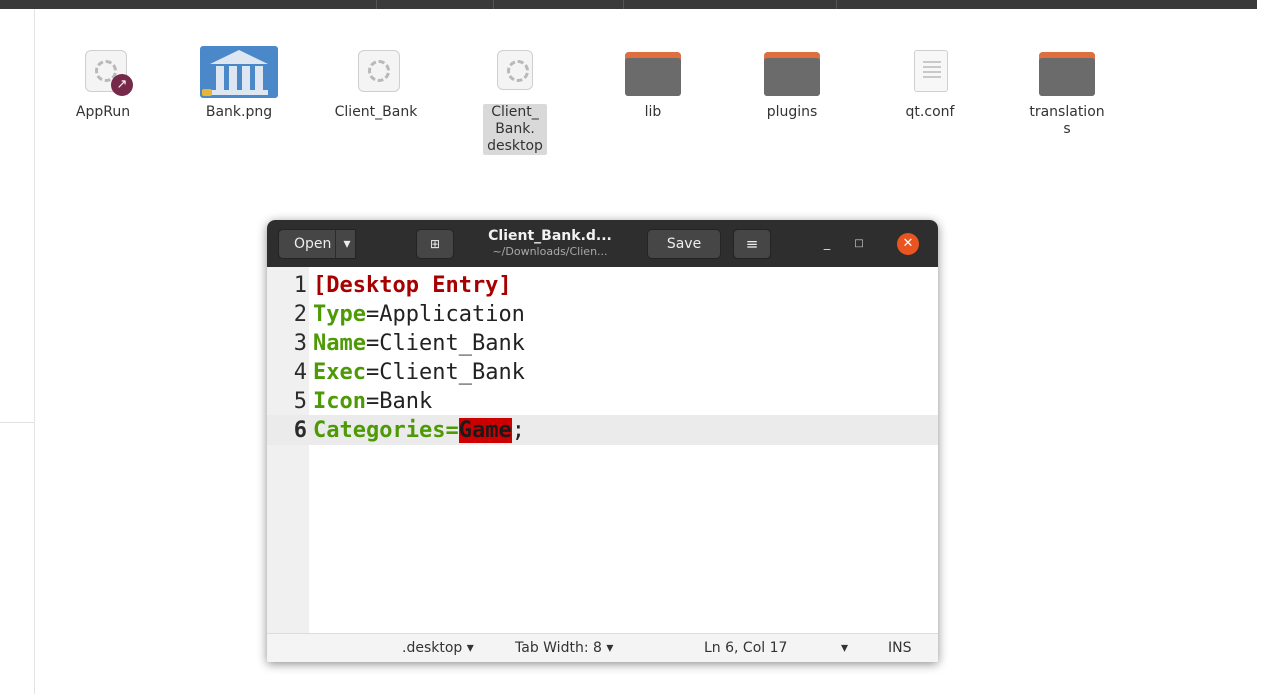  What do you see at coordinates (684, 244) in the screenshot?
I see `save-button: Save` at bounding box center [684, 244].